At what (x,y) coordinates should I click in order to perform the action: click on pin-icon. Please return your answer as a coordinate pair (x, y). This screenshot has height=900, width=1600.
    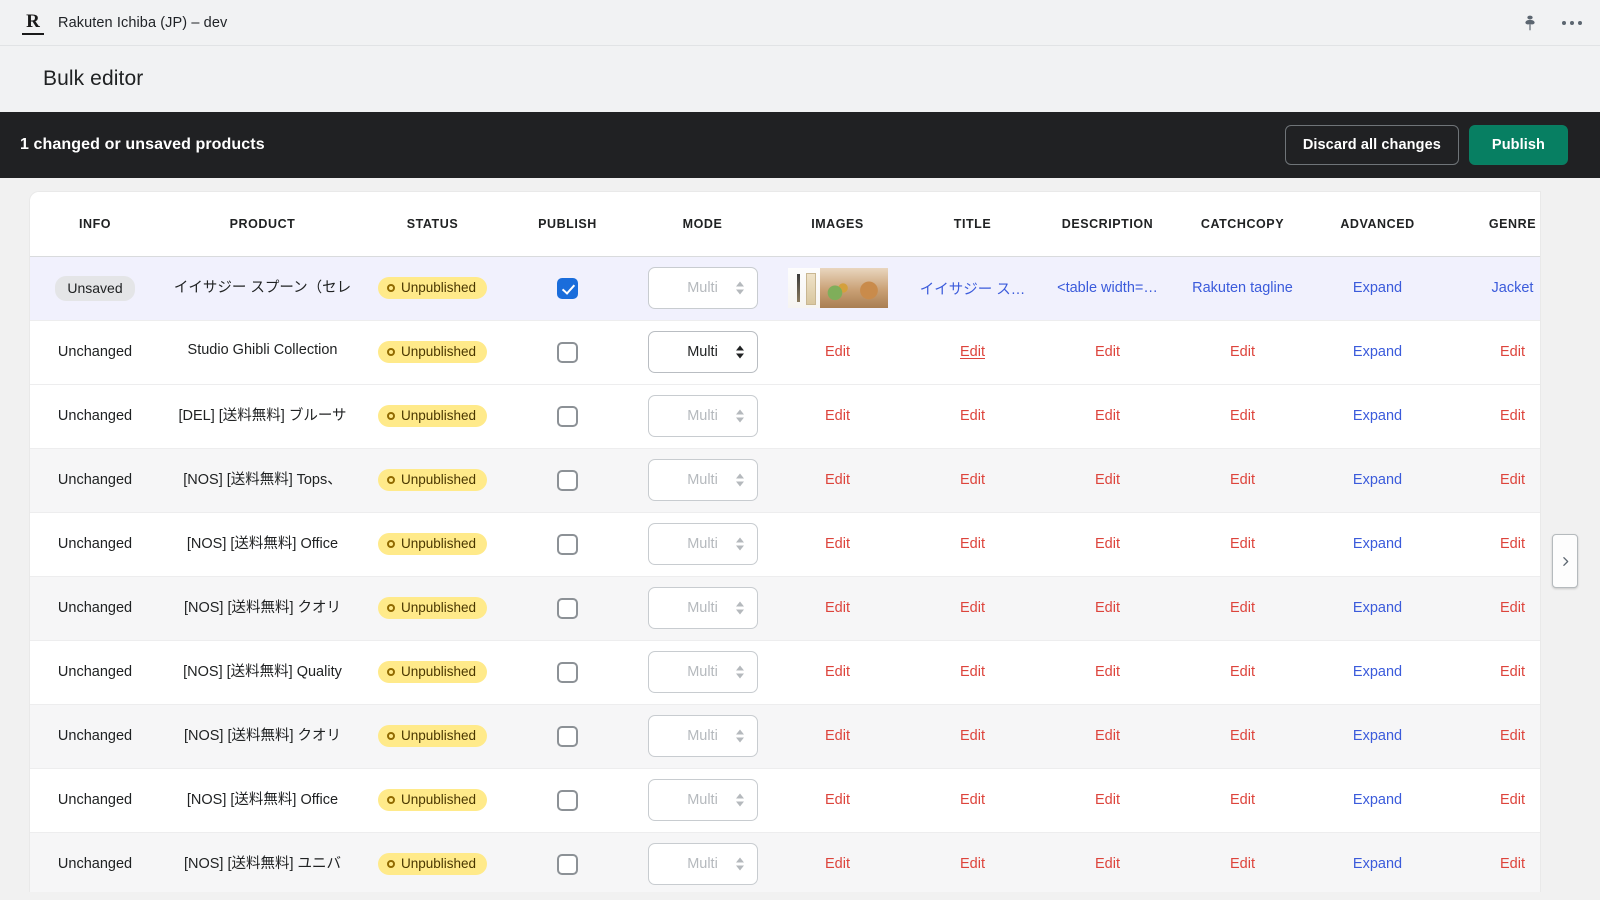
    Looking at the image, I should click on (1530, 23).